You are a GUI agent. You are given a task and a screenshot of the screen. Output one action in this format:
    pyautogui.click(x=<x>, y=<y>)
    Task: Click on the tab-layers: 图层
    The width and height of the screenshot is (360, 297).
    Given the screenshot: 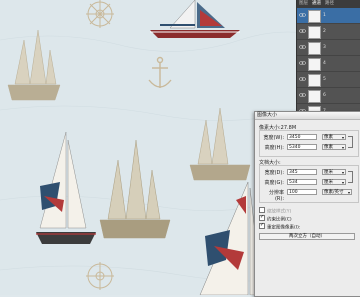 What is the action you would take?
    pyautogui.click(x=303, y=4)
    